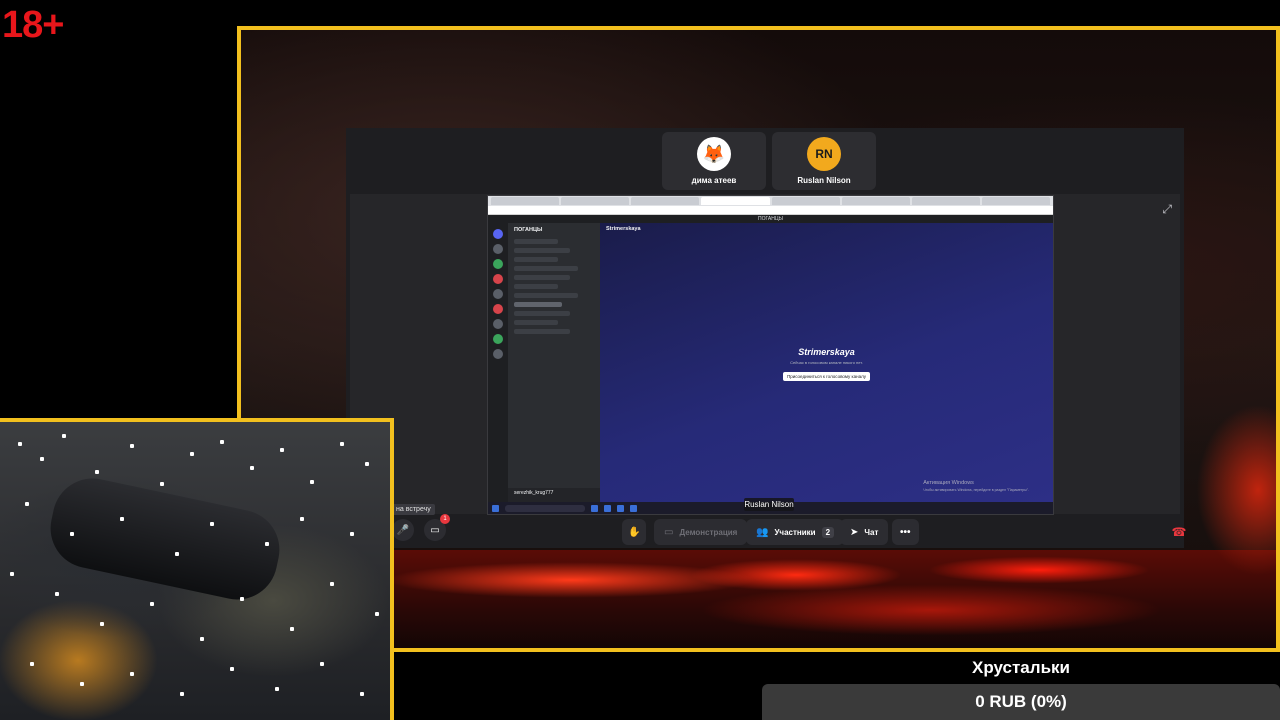  I want to click on people-icon: 👥, so click(762, 532).